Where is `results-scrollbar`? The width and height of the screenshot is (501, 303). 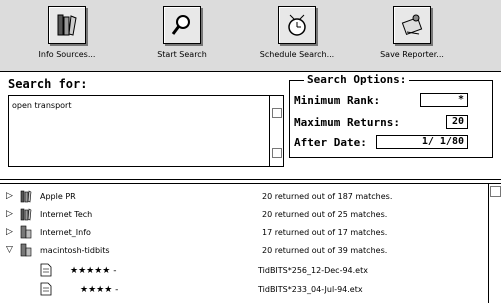 results-scrollbar is located at coordinates (494, 243).